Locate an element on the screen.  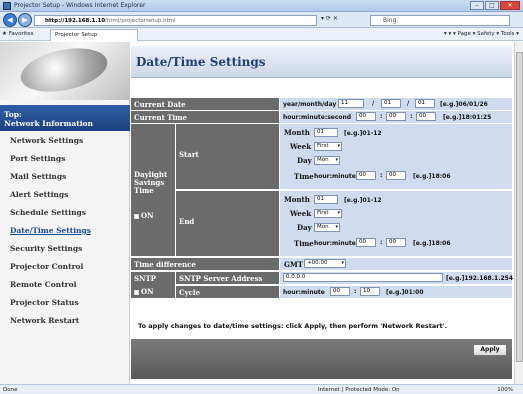
url-host: http://192.168.1.10 is located at coordinates (75, 21).